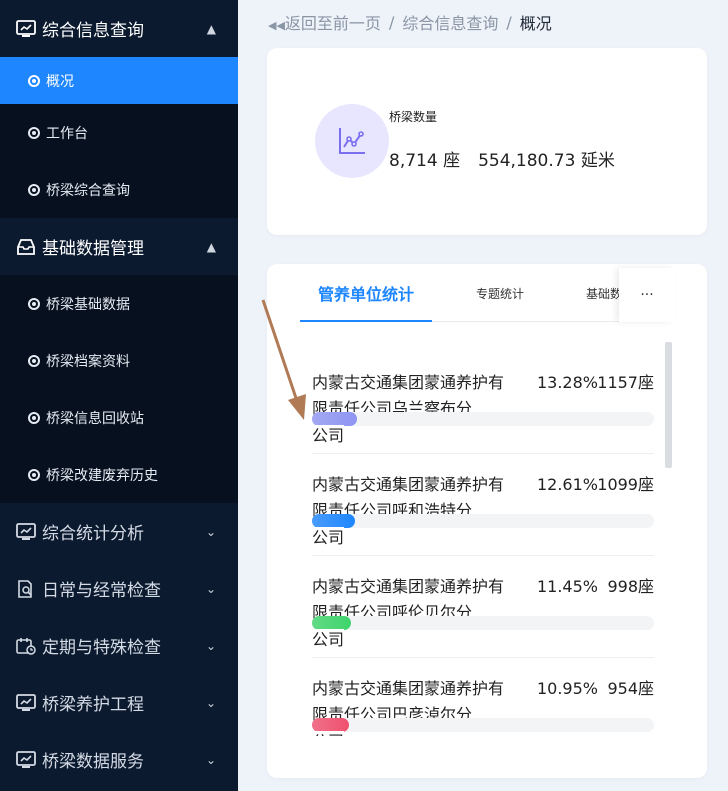  I want to click on breadcrumb-section: 综合信息查询, so click(450, 22).